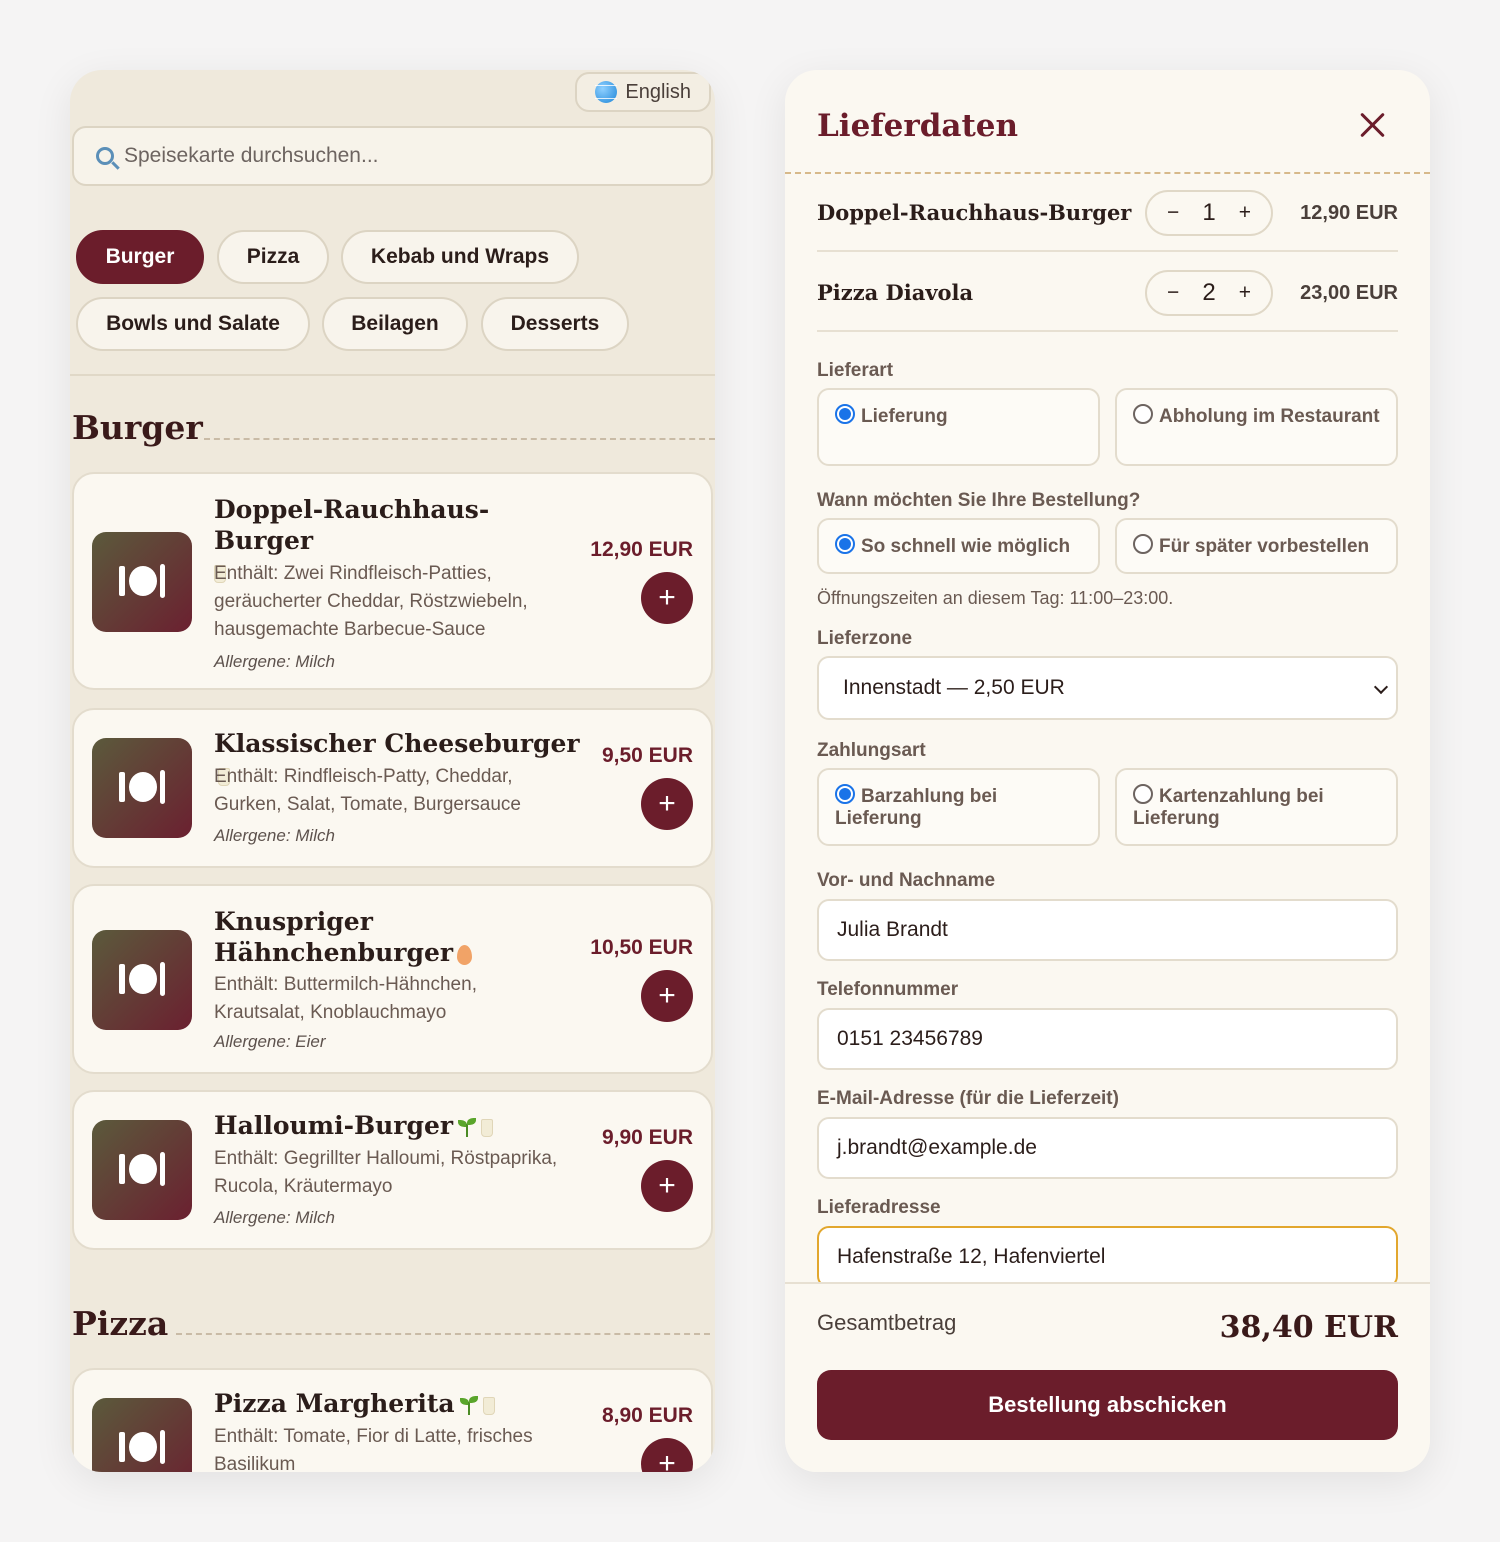 Image resolution: width=1500 pixels, height=1542 pixels. What do you see at coordinates (606, 92) in the screenshot?
I see `globe-icon` at bounding box center [606, 92].